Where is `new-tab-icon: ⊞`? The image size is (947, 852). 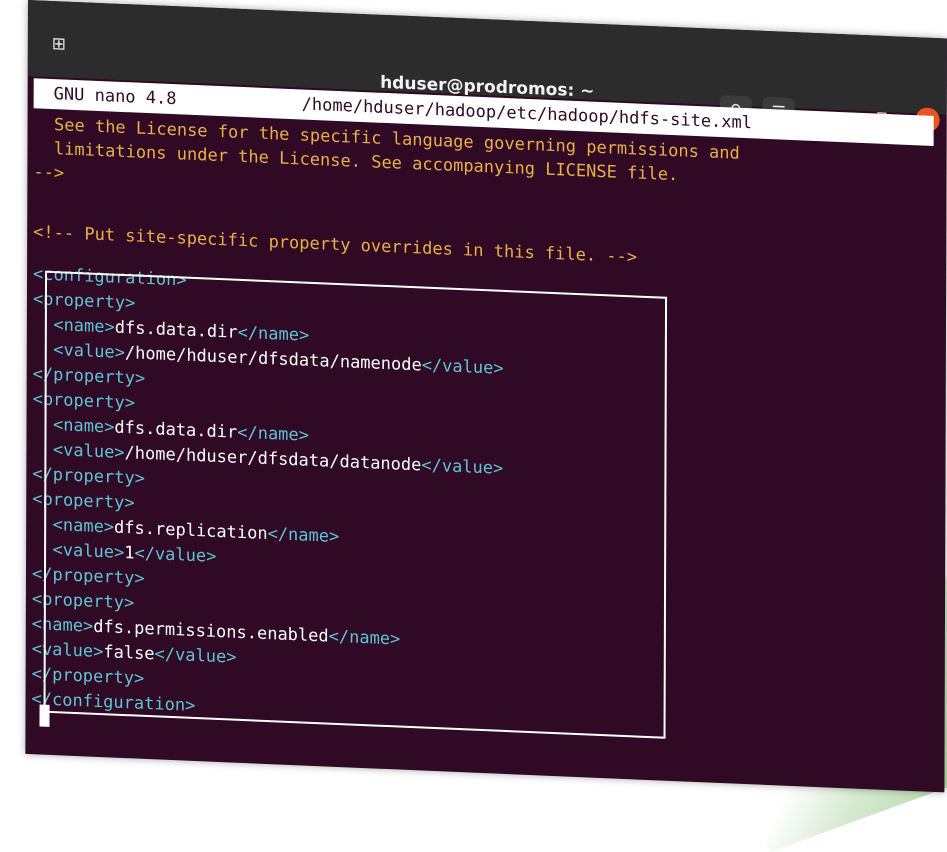 new-tab-icon: ⊞ is located at coordinates (59, 44).